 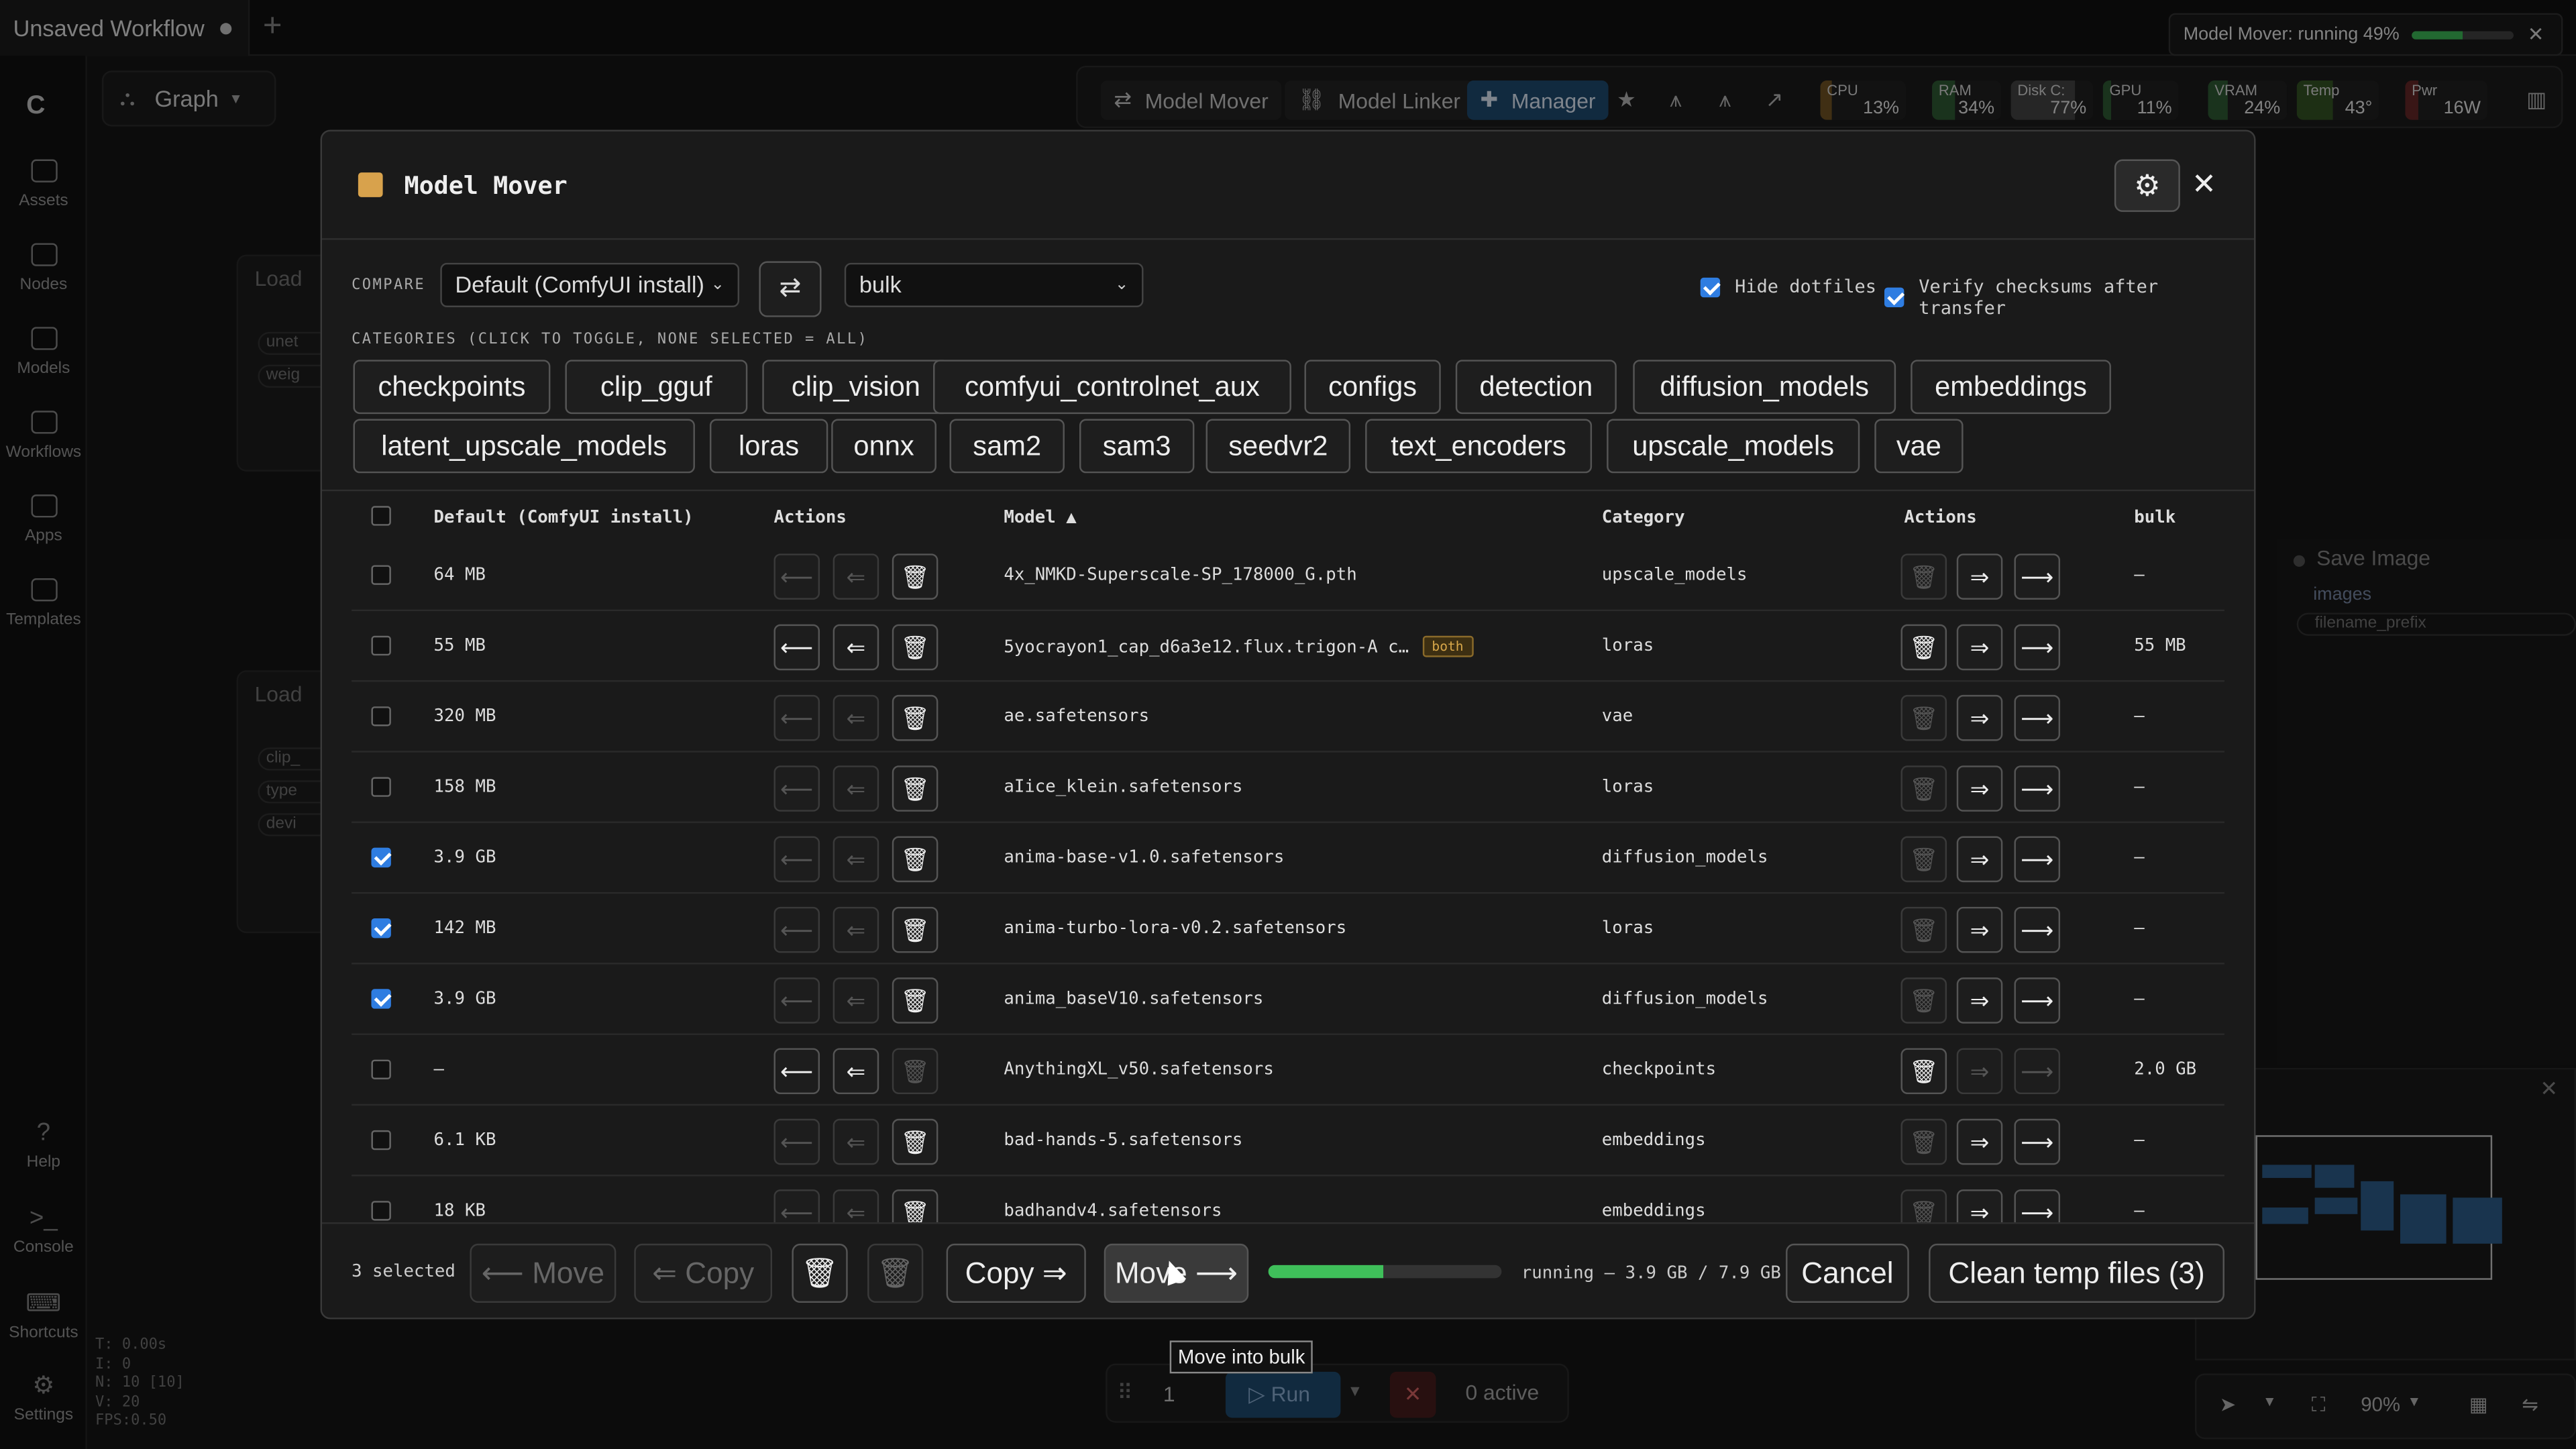 I want to click on select-all-checkbox, so click(x=381, y=516).